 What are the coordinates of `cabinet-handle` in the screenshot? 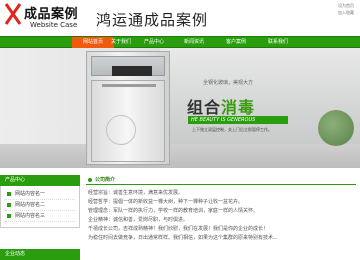 It's located at (129, 85).